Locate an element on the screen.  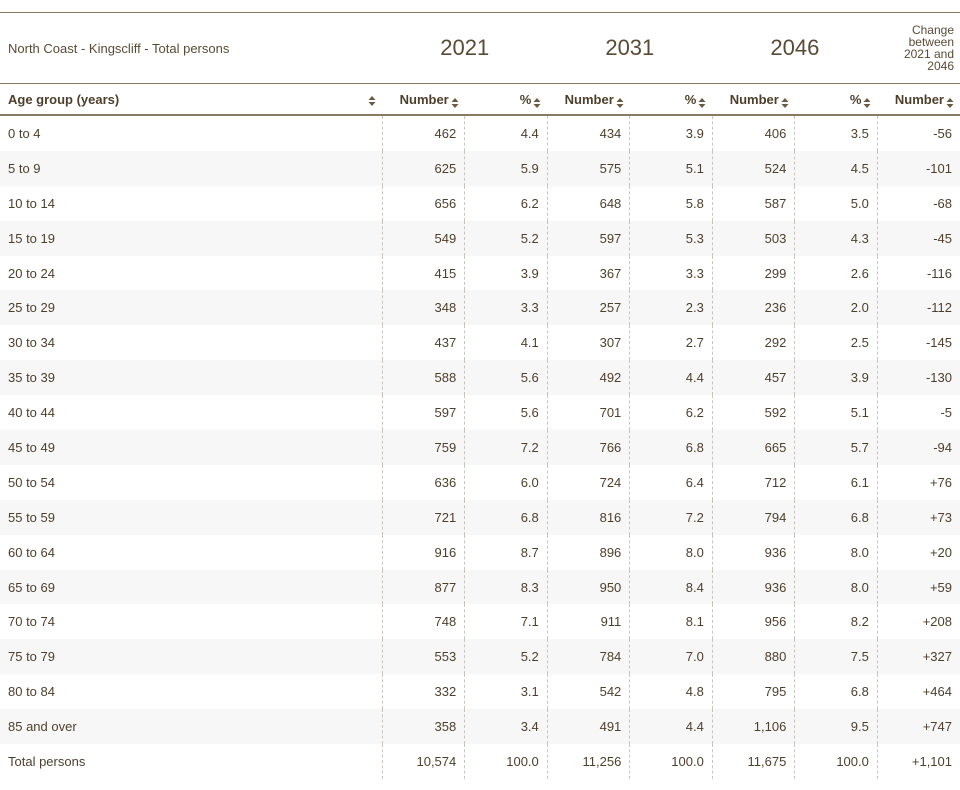
table-row: 5 to 9 625 5.9 575 5.1 524 4.5 -101 is located at coordinates (480, 168).